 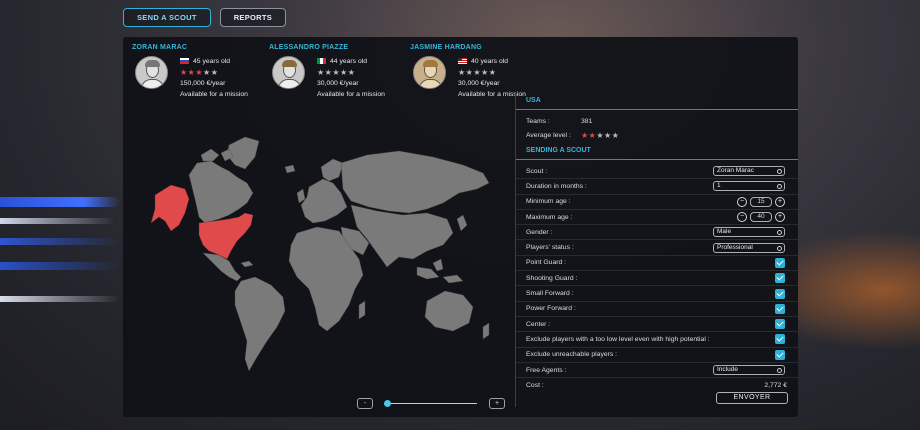 What do you see at coordinates (349, 61) in the screenshot?
I see `scout-age: 44 years old` at bounding box center [349, 61].